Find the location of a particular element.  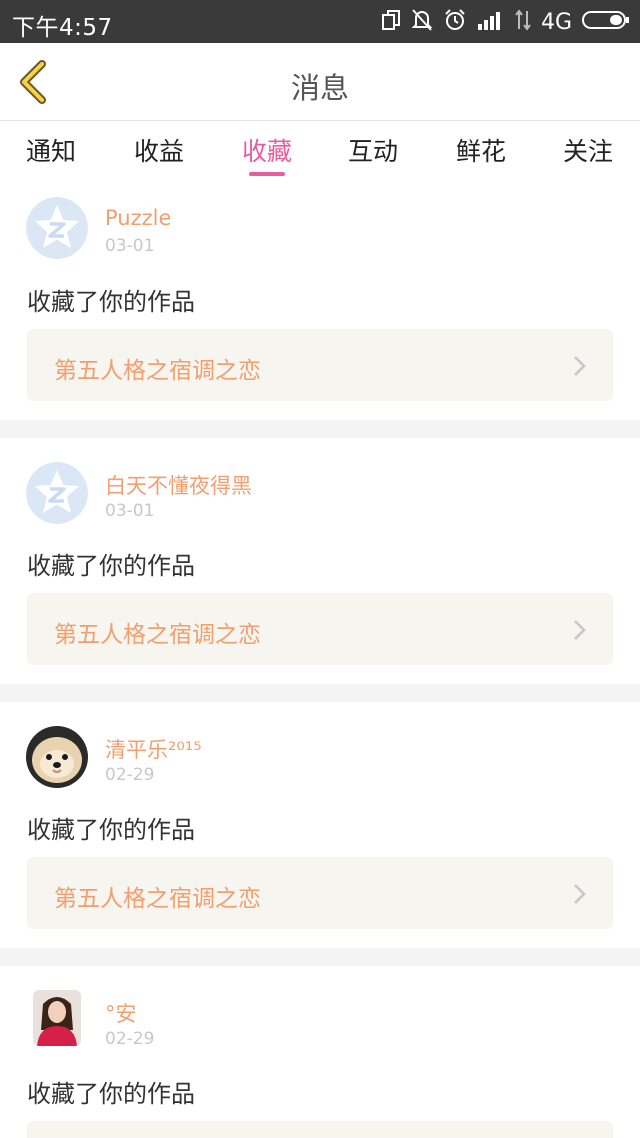

network-type: 4G is located at coordinates (556, 22).